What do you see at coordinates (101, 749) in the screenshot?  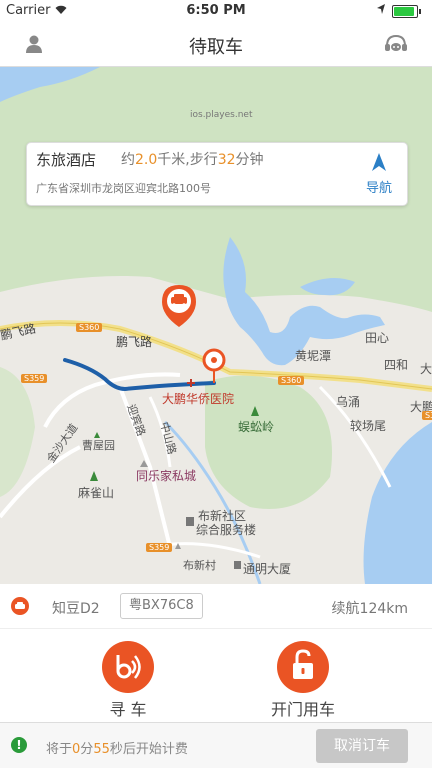 I see `countdown-seconds: 55` at bounding box center [101, 749].